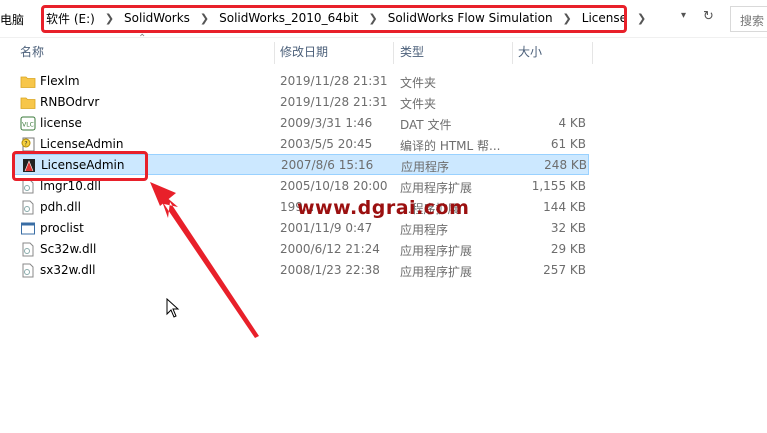  Describe the element at coordinates (426, 125) in the screenshot. I see `file-type: DAT 文件` at that location.